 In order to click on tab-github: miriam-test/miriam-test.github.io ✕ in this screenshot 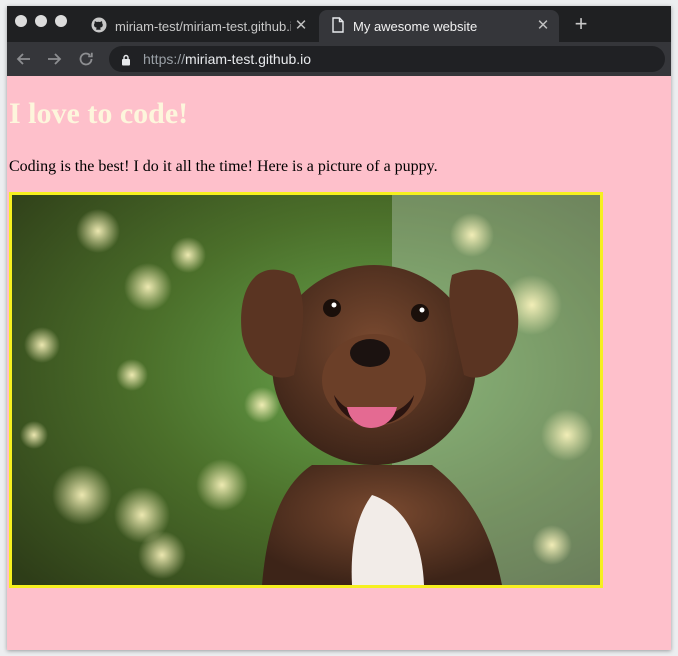, I will do `click(199, 26)`.